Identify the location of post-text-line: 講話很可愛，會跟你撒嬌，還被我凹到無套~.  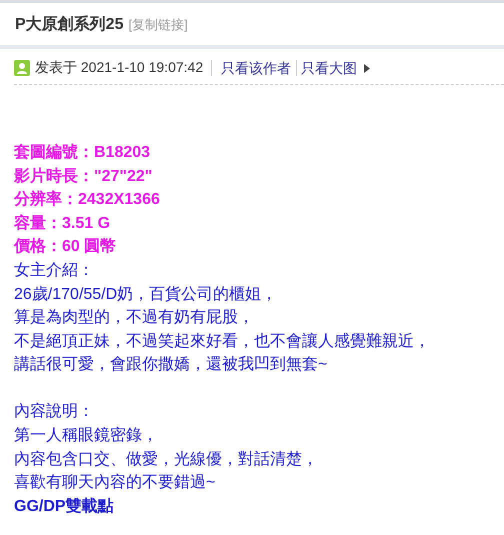
(171, 365).